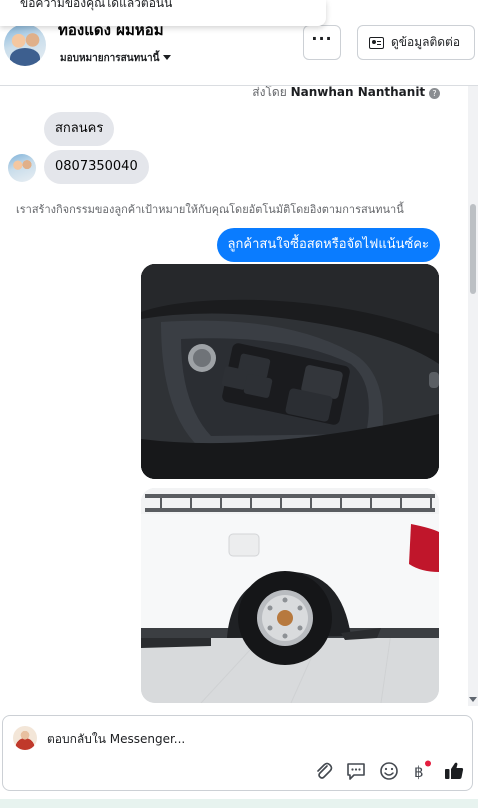 The height and width of the screenshot is (808, 478). Describe the element at coordinates (237, 753) in the screenshot. I see `reply-composer: ฿` at that location.